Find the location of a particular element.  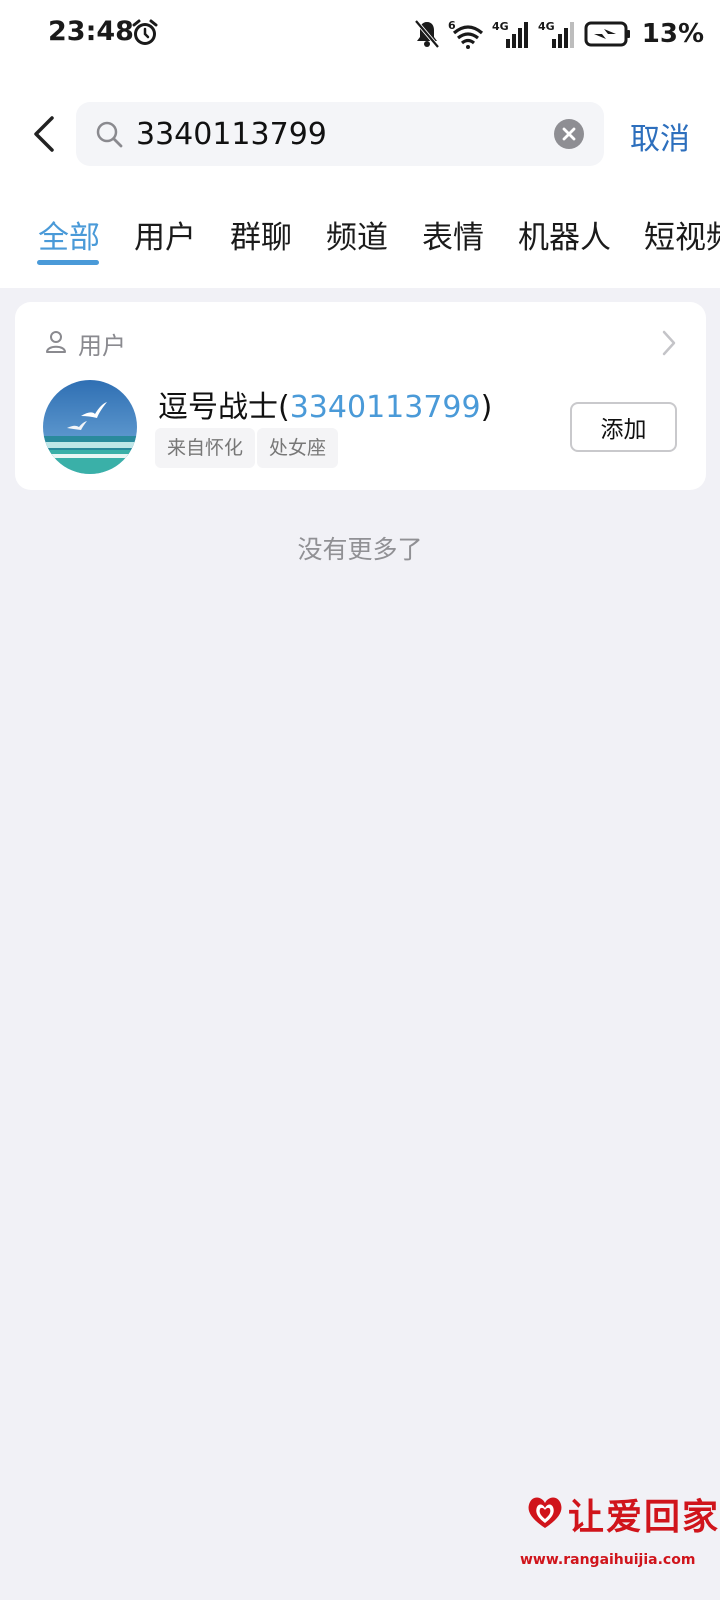

tag-zodiac: 处女座 is located at coordinates (298, 448).